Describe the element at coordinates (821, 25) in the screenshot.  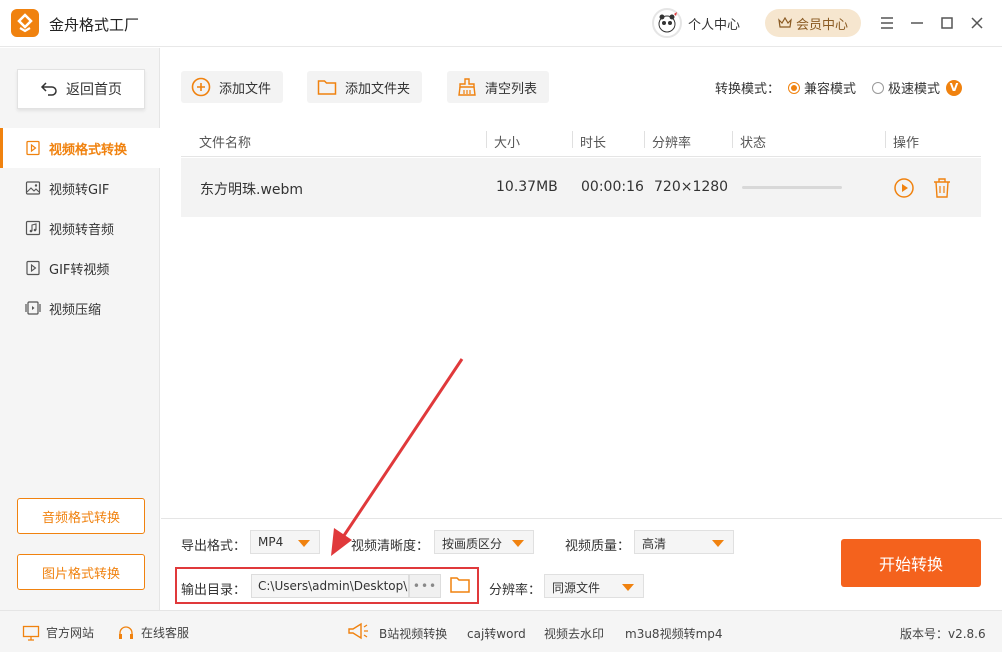
I see `vip-center-label: 会员中心` at that location.